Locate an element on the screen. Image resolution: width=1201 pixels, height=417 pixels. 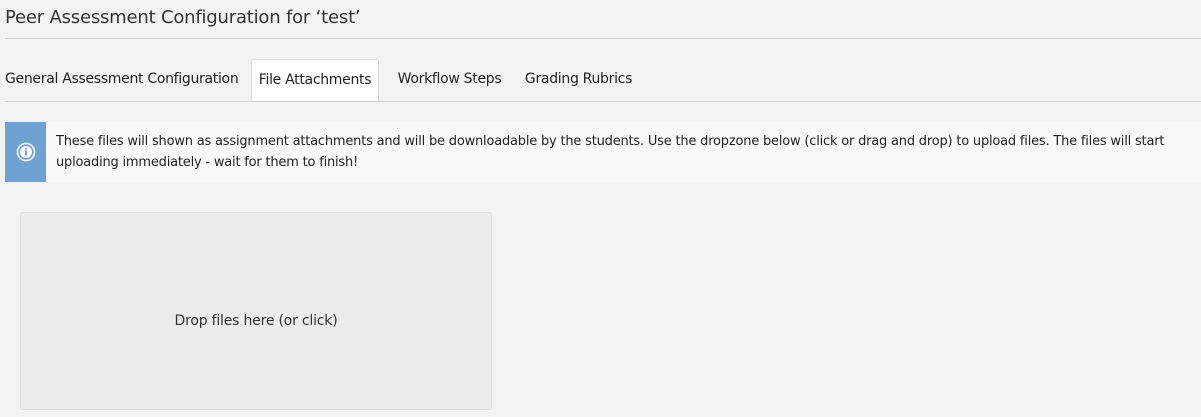
tab-general-assessment-configuration: General Assessment Configuration is located at coordinates (122, 80).